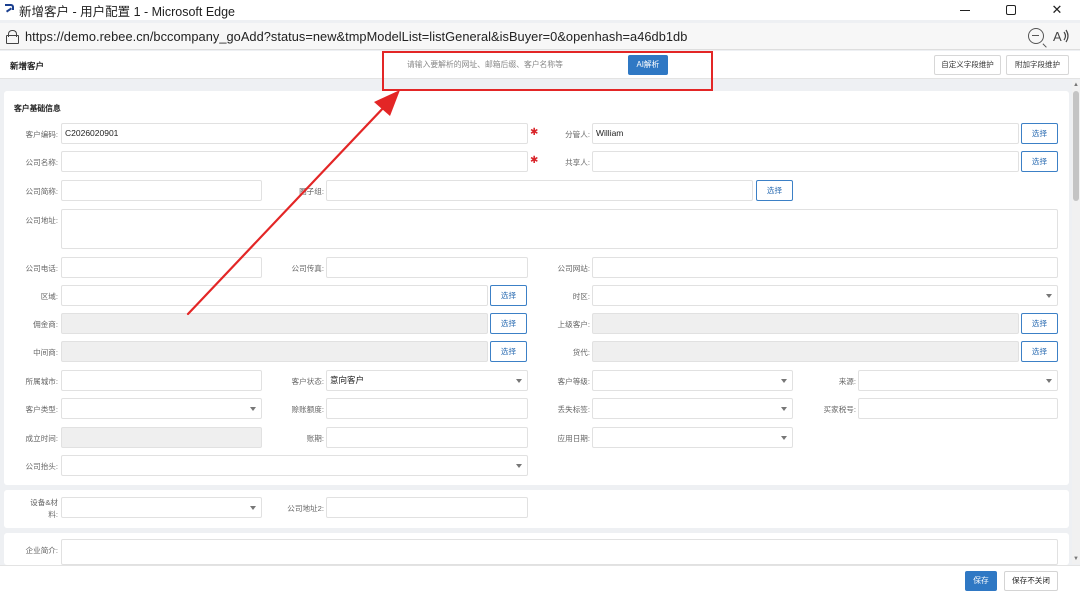  What do you see at coordinates (847, 381) in the screenshot?
I see `source-label: 来源:` at bounding box center [847, 381].